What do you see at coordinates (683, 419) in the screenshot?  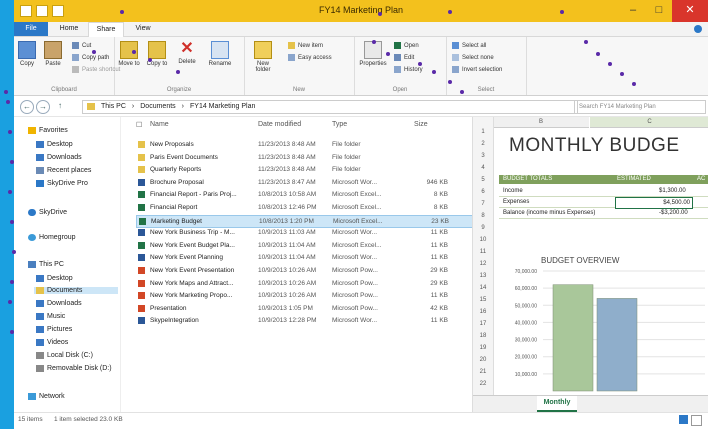 I see `details-view-icon` at bounding box center [683, 419].